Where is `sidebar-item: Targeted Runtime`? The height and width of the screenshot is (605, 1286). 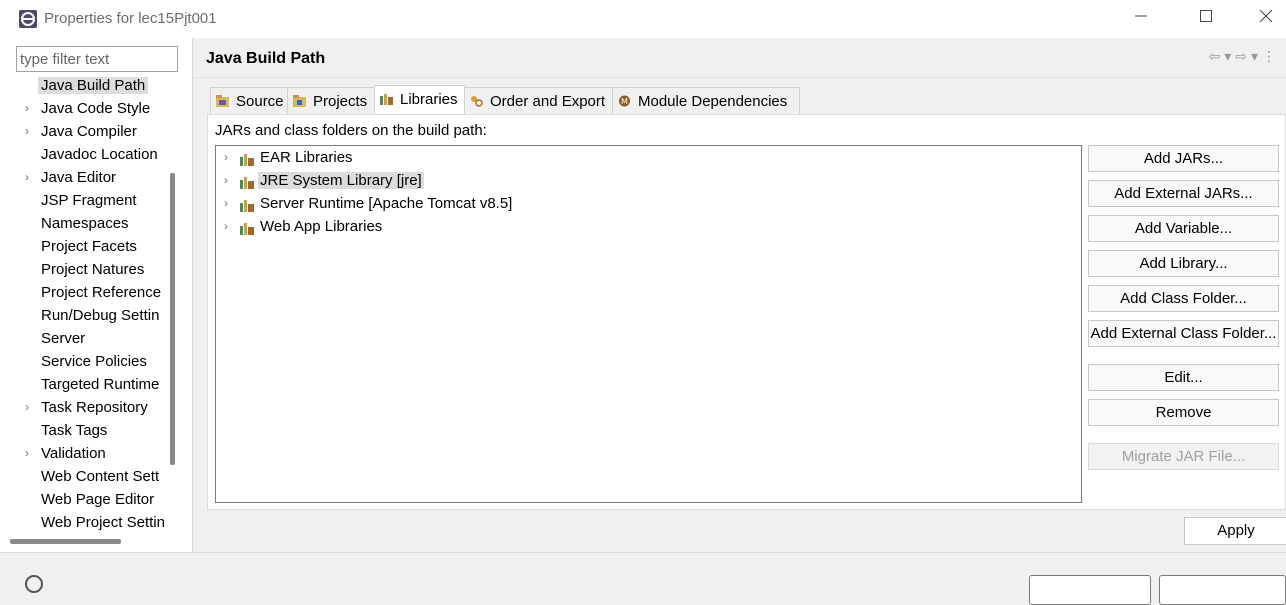
sidebar-item: Targeted Runtime is located at coordinates (95, 386).